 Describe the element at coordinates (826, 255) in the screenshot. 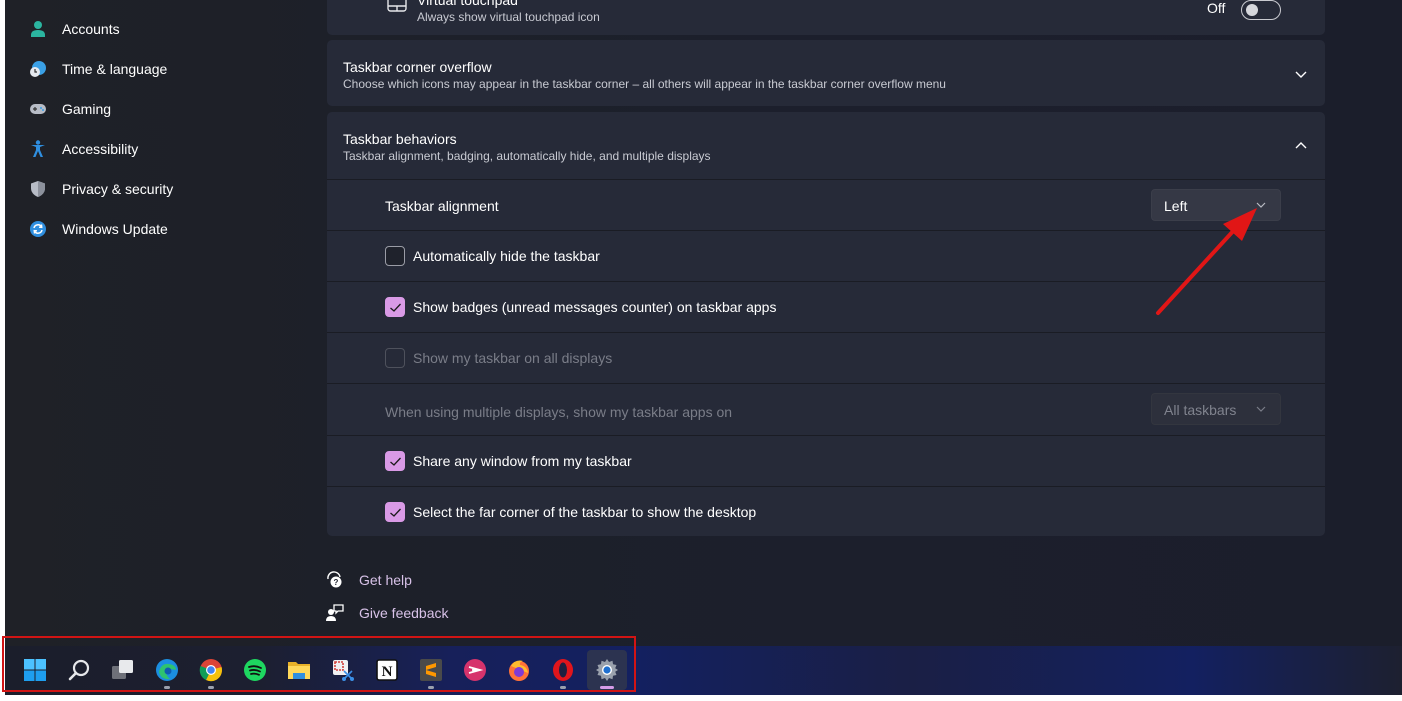

I see `auto-hide-row: Automatically hide the taskbar` at that location.